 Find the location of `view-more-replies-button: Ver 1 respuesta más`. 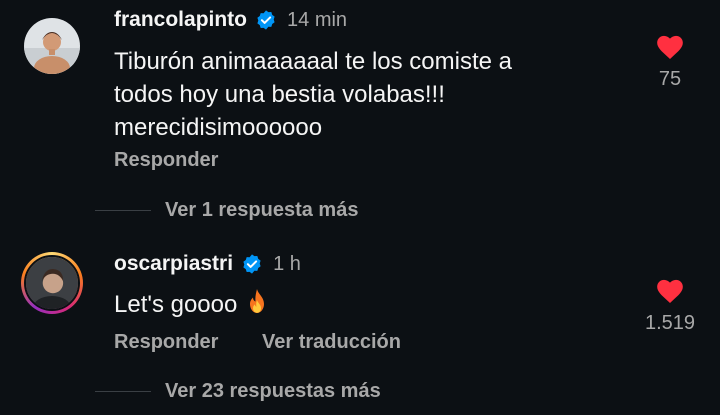

view-more-replies-button: Ver 1 respuesta más is located at coordinates (226, 210).